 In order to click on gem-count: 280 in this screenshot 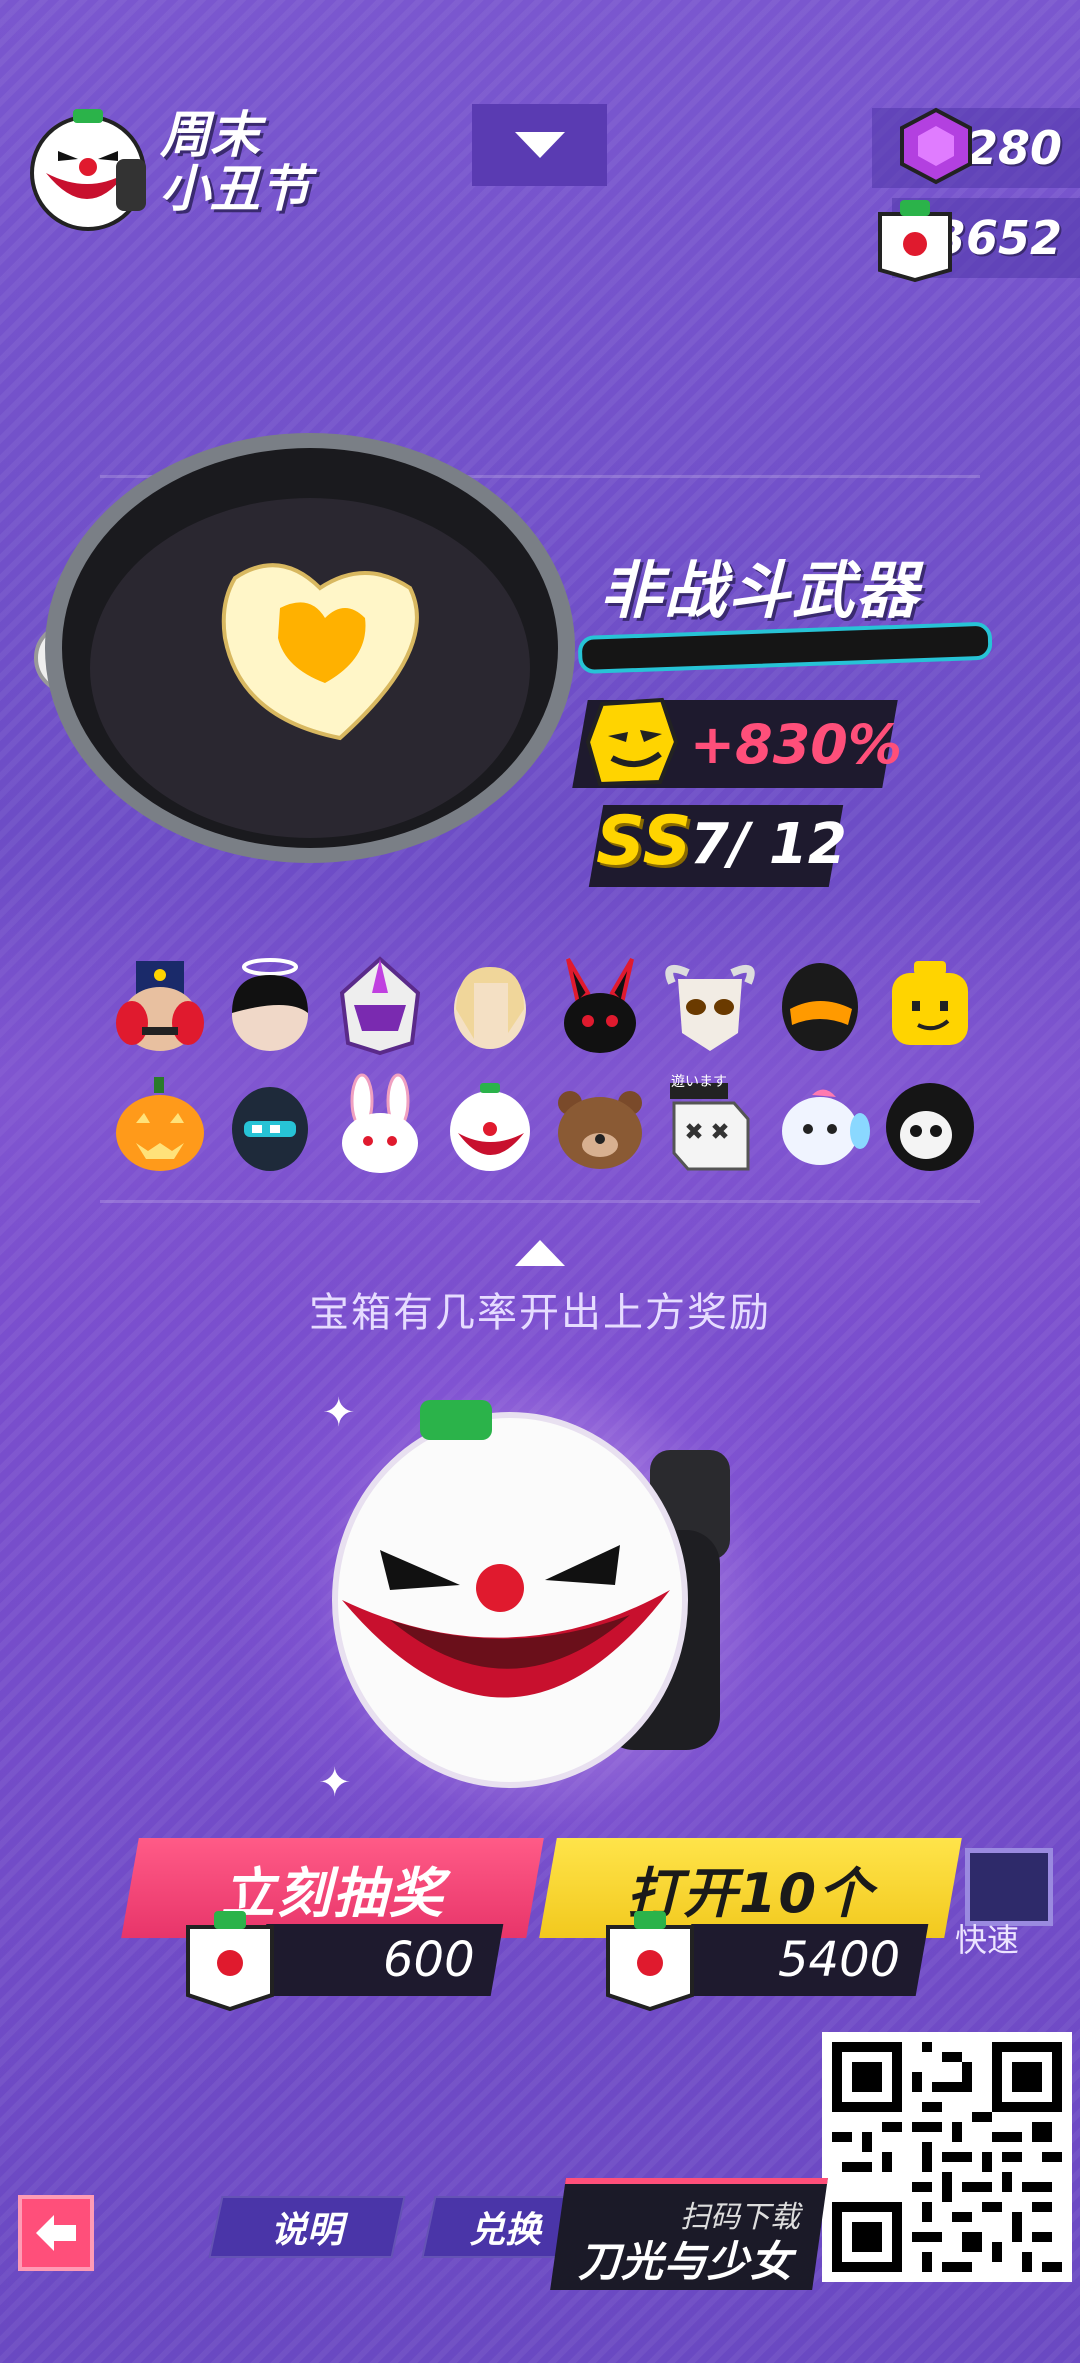, I will do `click(1013, 148)`.